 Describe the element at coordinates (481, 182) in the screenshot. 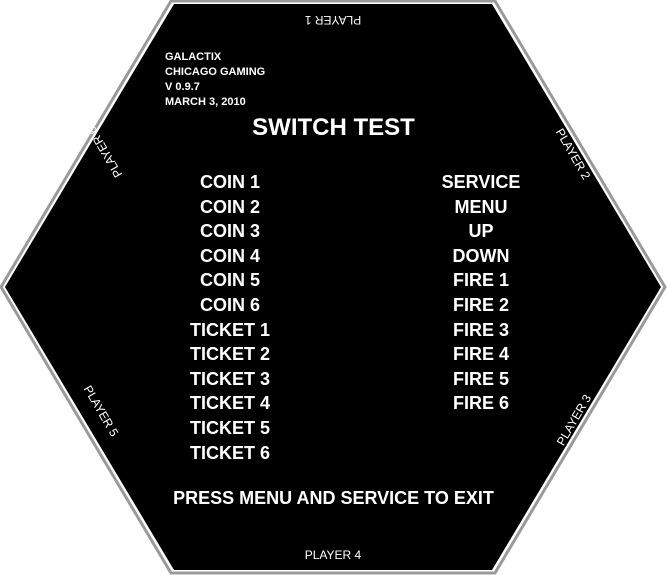

I see `switch-right-1: SERVICE` at that location.